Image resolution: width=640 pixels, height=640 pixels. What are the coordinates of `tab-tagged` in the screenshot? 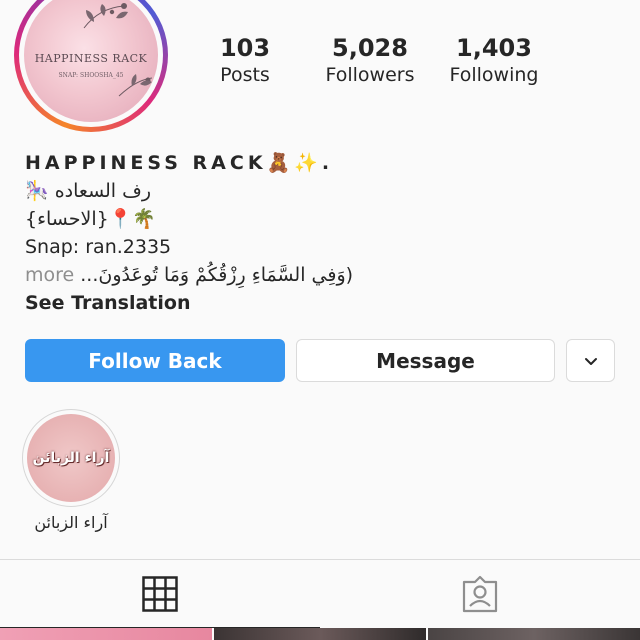 It's located at (480, 593).